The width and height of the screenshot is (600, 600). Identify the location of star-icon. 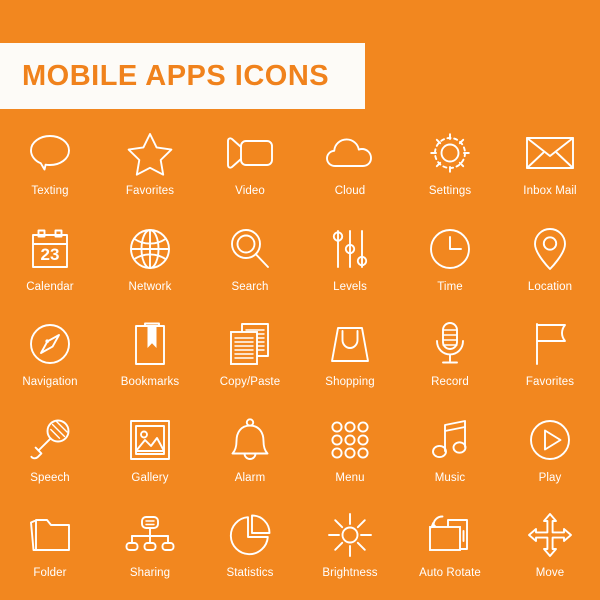
(150, 153).